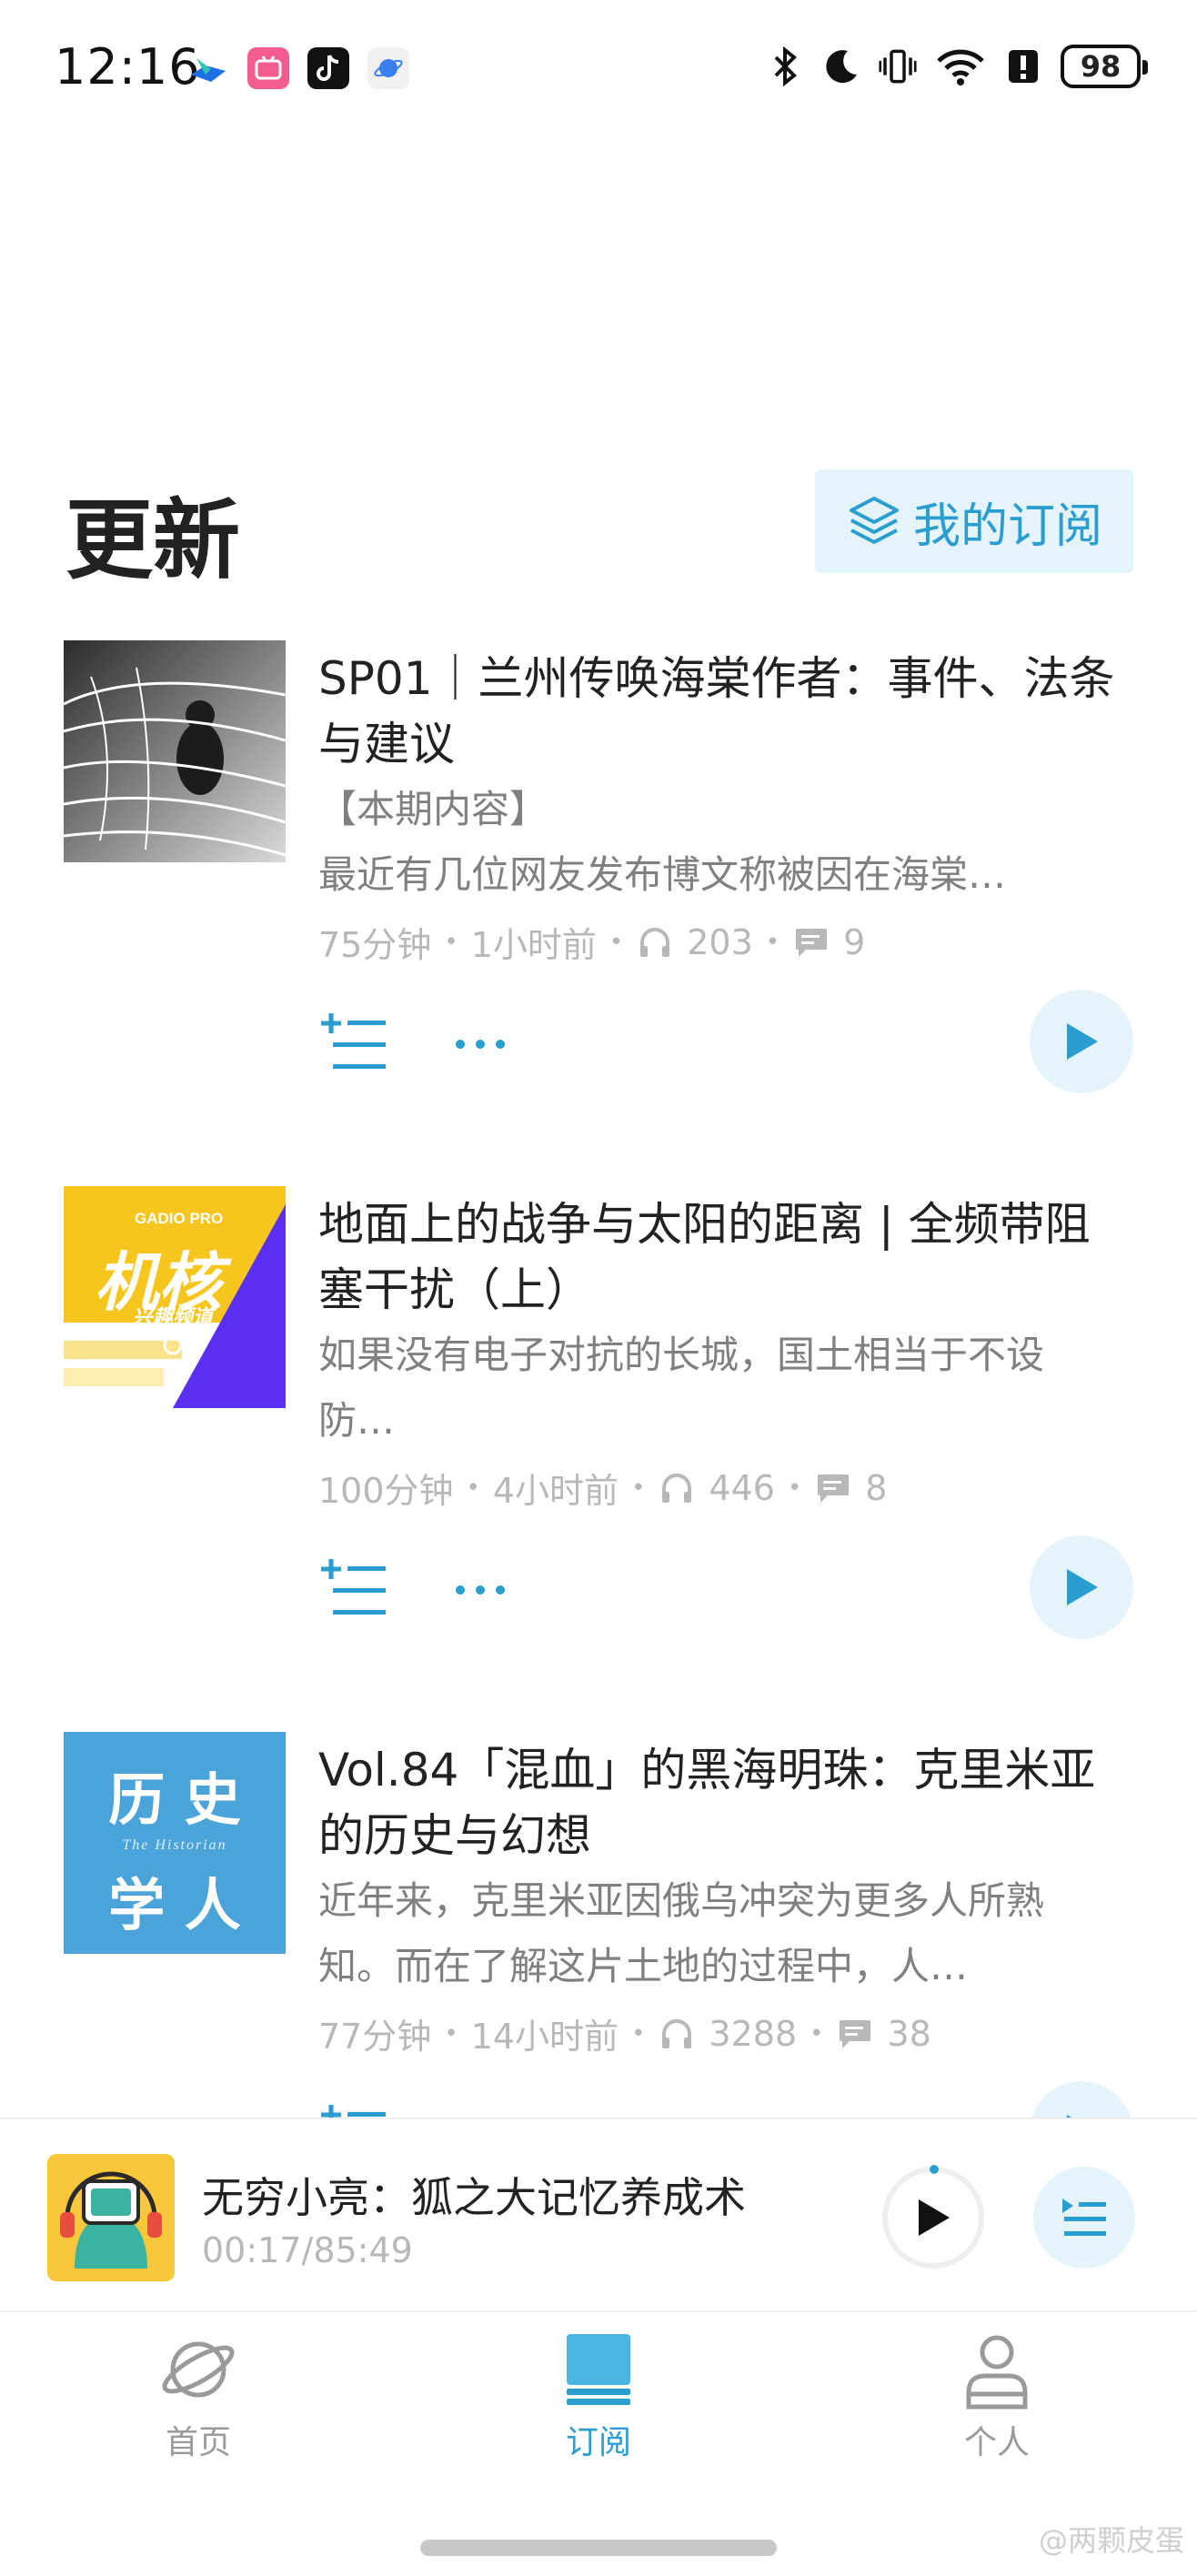 This screenshot has width=1197, height=2576. What do you see at coordinates (718, 711) in the screenshot?
I see `episode-title: SP01｜兰州传唤海棠作者：事件、法条与建议` at bounding box center [718, 711].